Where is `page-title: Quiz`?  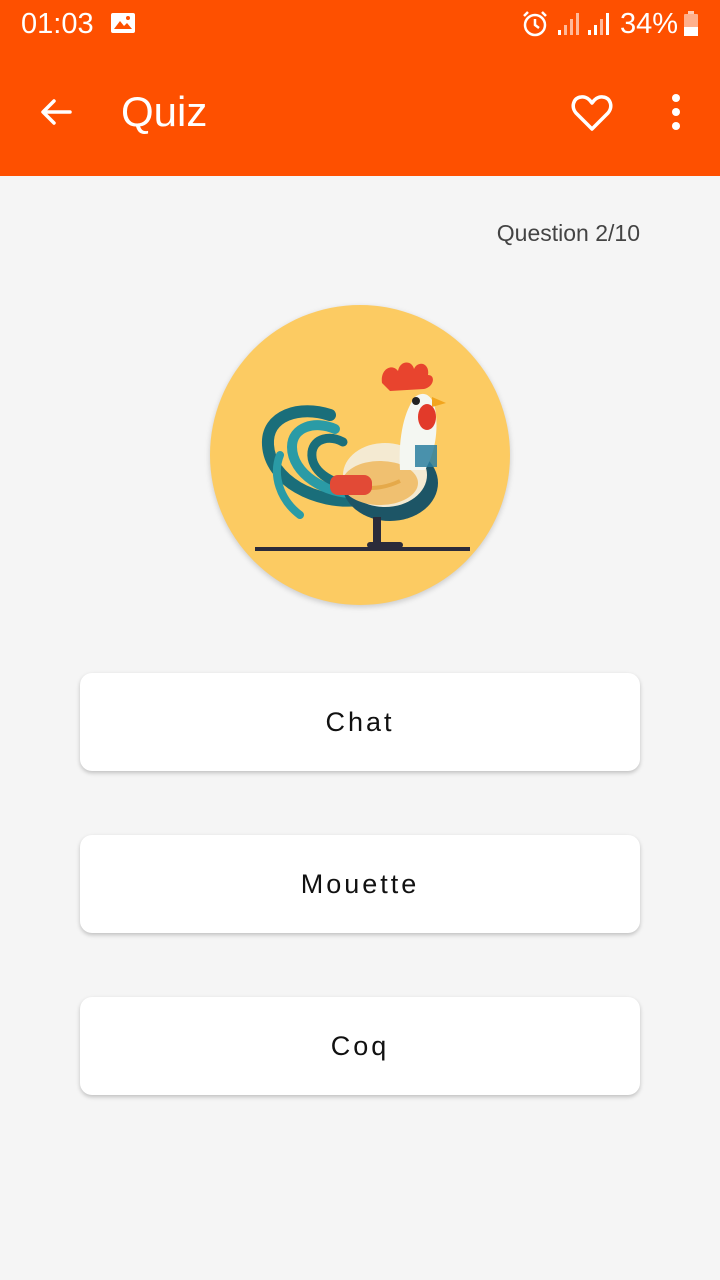
page-title: Quiz is located at coordinates (164, 111).